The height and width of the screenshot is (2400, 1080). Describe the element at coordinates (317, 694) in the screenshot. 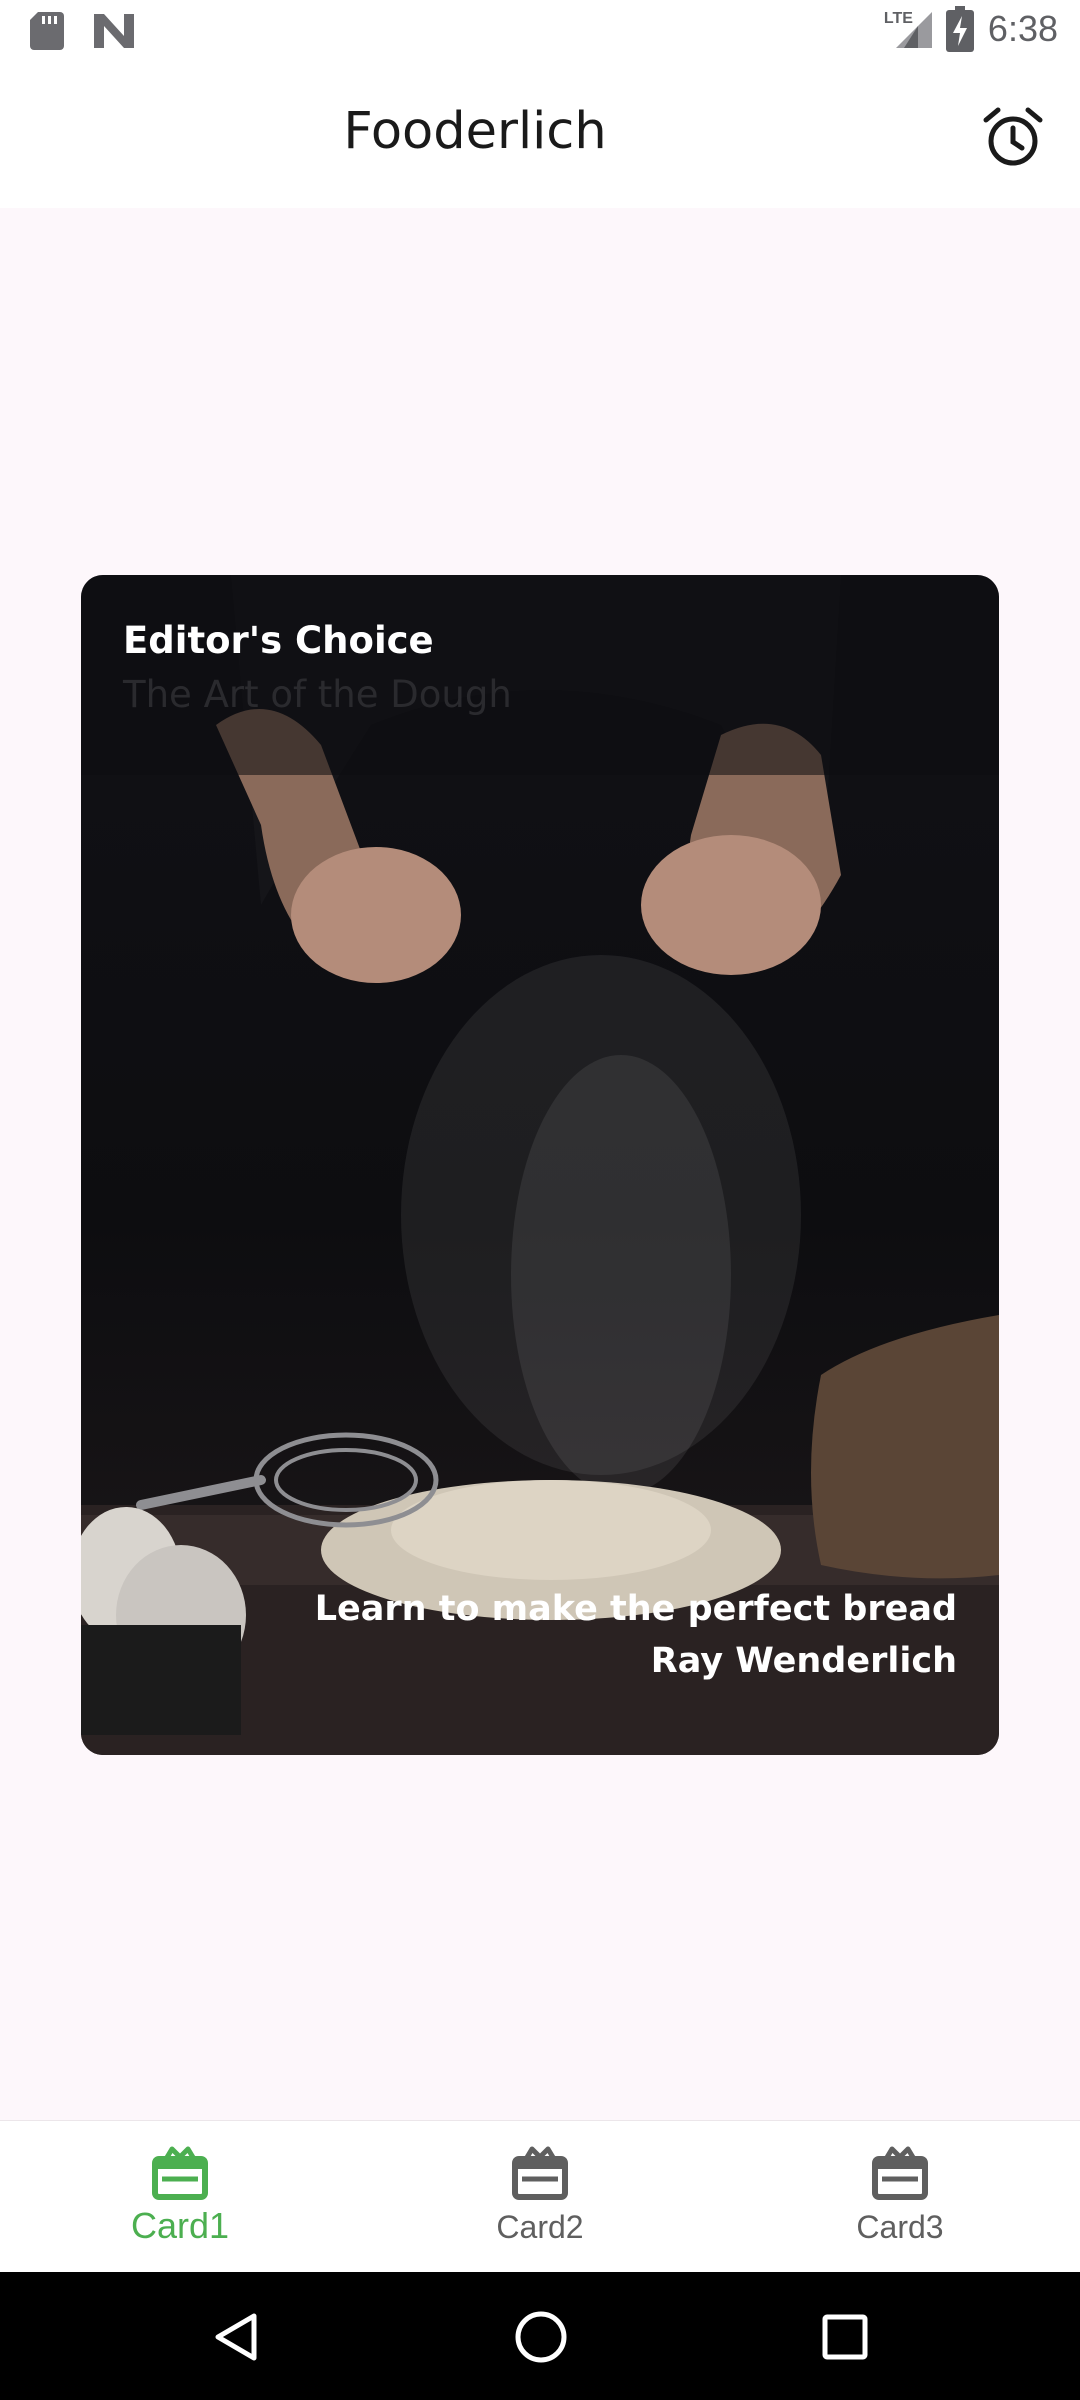

I see `card-title: The Art of the Dough` at that location.